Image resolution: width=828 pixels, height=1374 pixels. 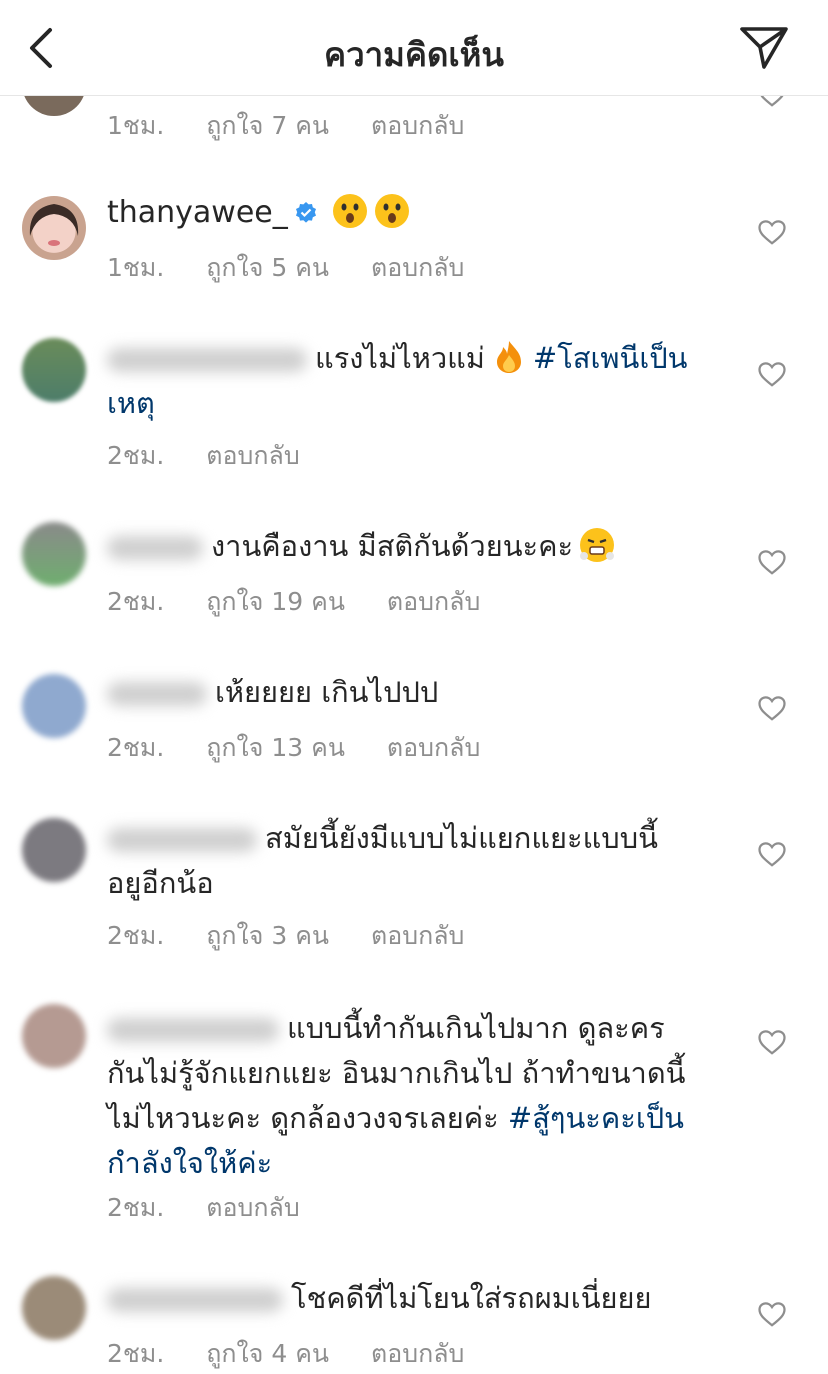 What do you see at coordinates (508, 357) in the screenshot?
I see `fire-emoji` at bounding box center [508, 357].